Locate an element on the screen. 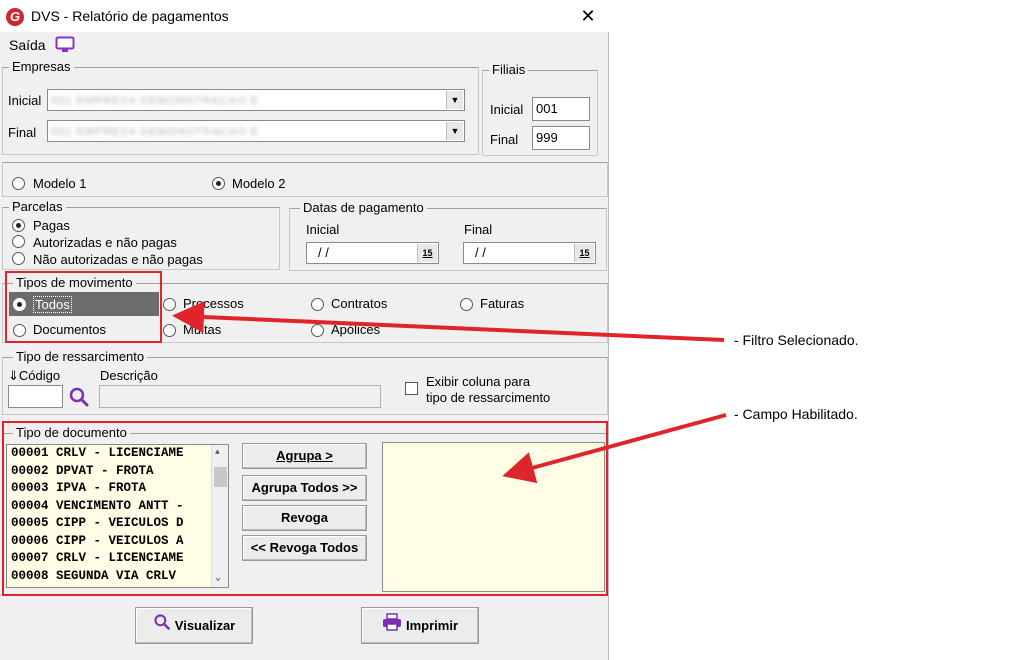 The image size is (1017, 660). campo-annotation: - Campo Habilitado. is located at coordinates (796, 414).